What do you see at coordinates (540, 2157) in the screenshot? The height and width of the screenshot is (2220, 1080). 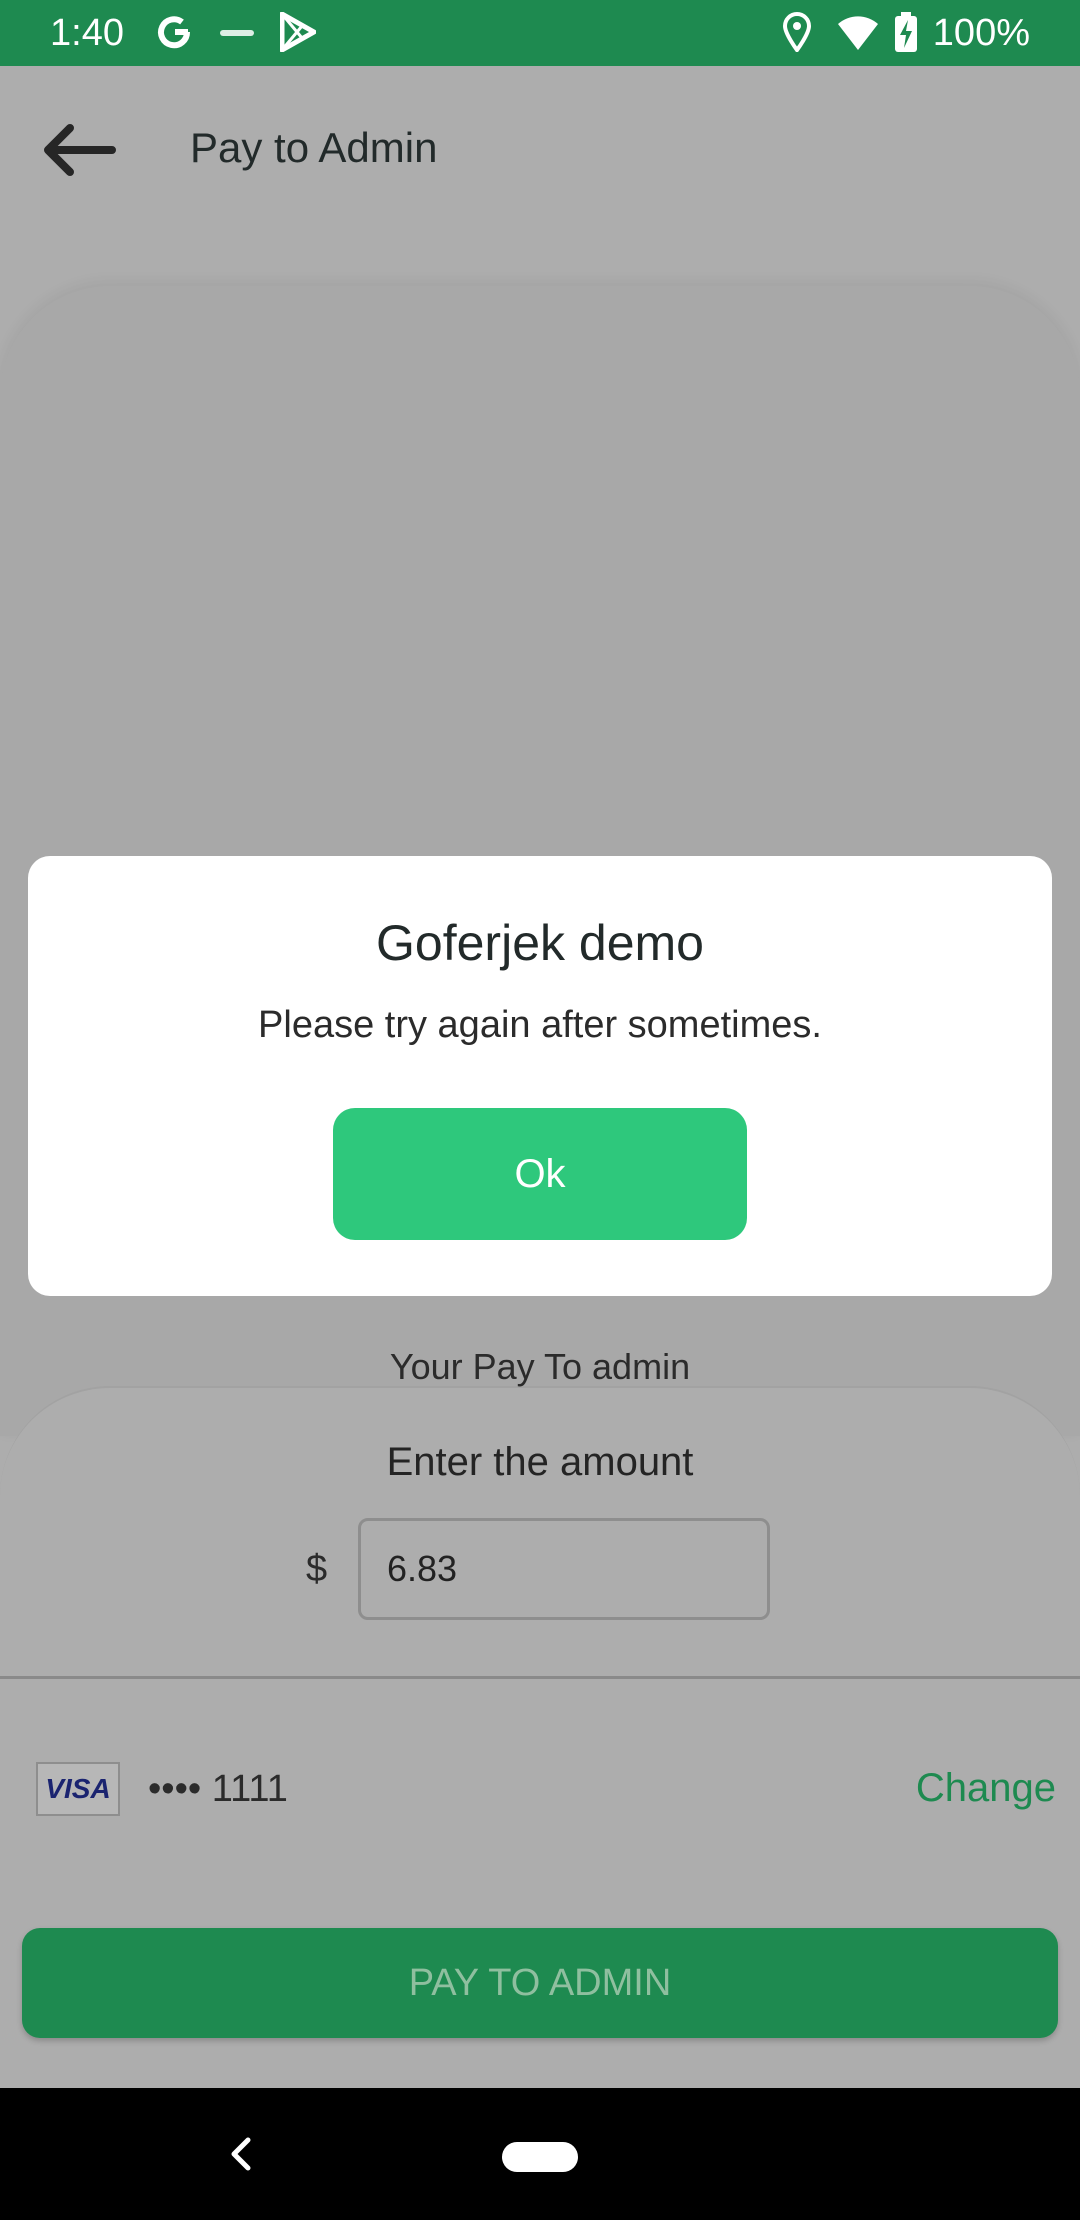 I see `nav-home-pill` at bounding box center [540, 2157].